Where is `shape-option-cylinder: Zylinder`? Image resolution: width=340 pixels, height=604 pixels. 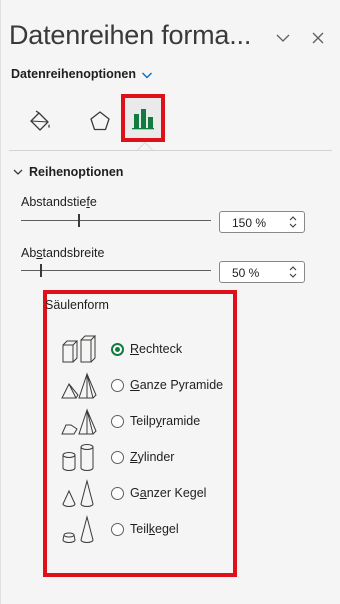 shape-option-cylinder: Zylinder is located at coordinates (117, 457).